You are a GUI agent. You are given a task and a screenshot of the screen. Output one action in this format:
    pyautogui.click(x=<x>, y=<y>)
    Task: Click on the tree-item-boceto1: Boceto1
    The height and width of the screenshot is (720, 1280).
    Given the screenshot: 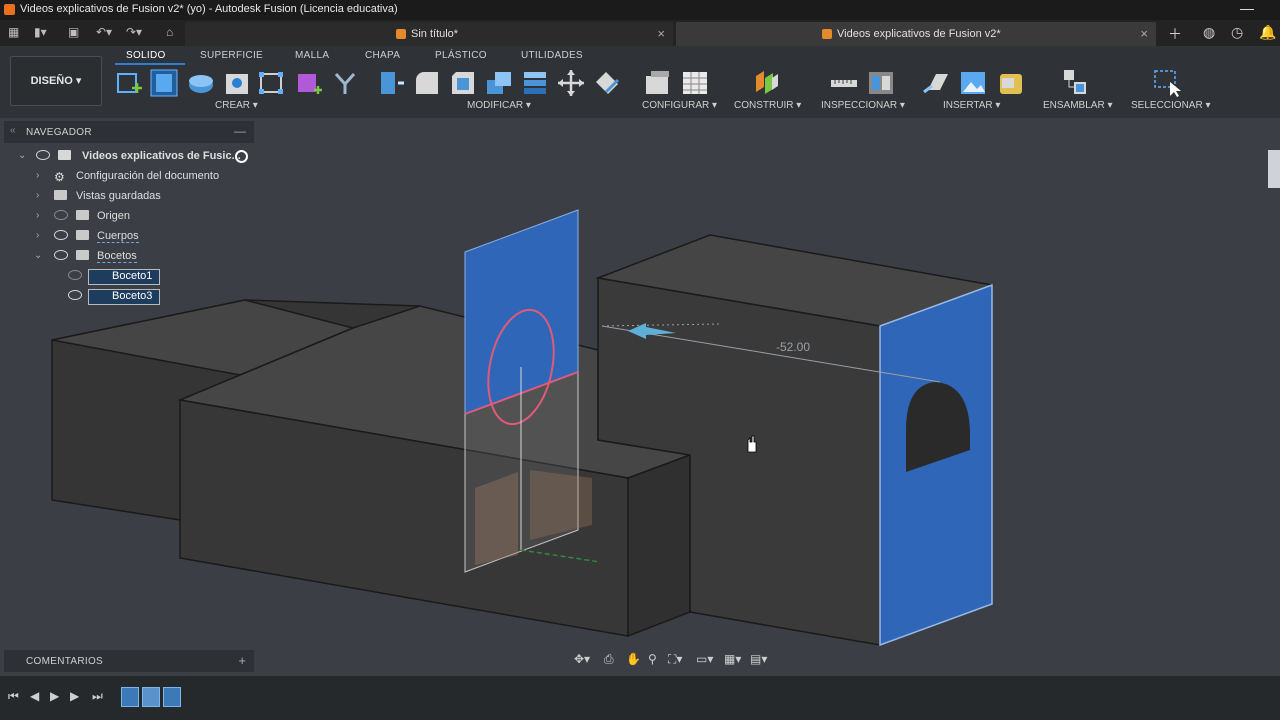 What is the action you would take?
    pyautogui.click(x=112, y=277)
    